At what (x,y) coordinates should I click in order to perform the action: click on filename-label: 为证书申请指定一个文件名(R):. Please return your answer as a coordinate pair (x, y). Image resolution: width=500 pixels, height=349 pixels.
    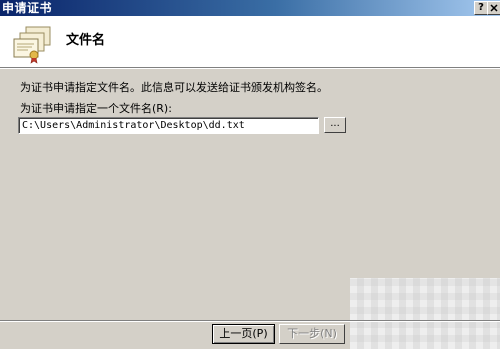
    Looking at the image, I should click on (96, 108).